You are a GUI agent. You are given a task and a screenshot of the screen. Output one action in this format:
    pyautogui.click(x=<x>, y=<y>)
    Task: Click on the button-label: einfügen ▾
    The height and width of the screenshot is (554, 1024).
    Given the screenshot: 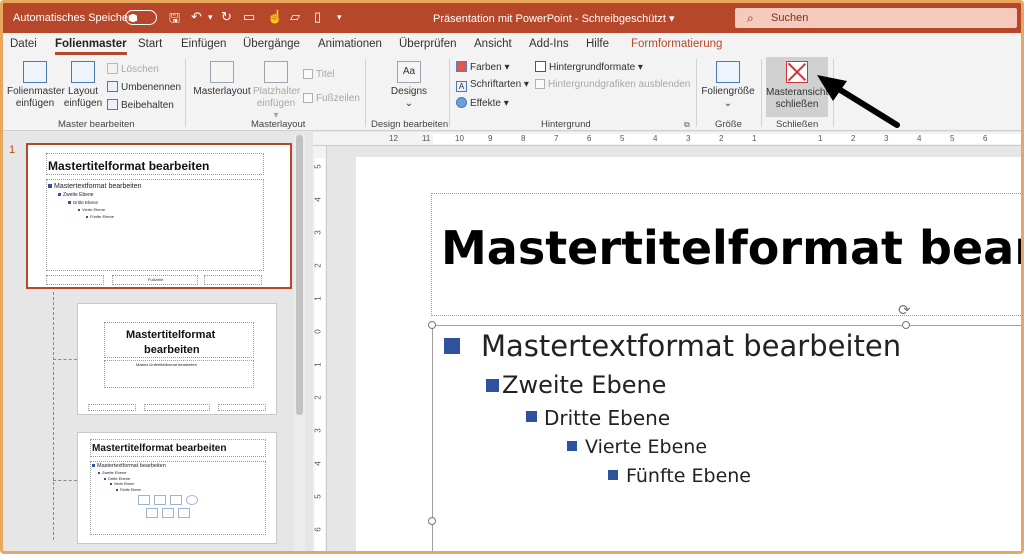 What is the action you would take?
    pyautogui.click(x=276, y=109)
    